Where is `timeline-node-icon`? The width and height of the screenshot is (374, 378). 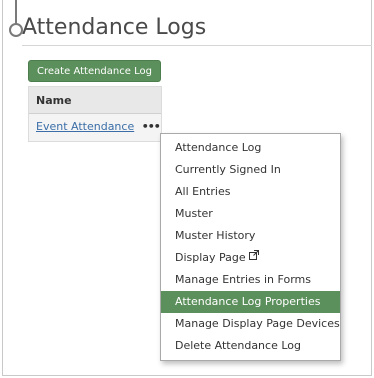
timeline-node-icon is located at coordinates (16, 30).